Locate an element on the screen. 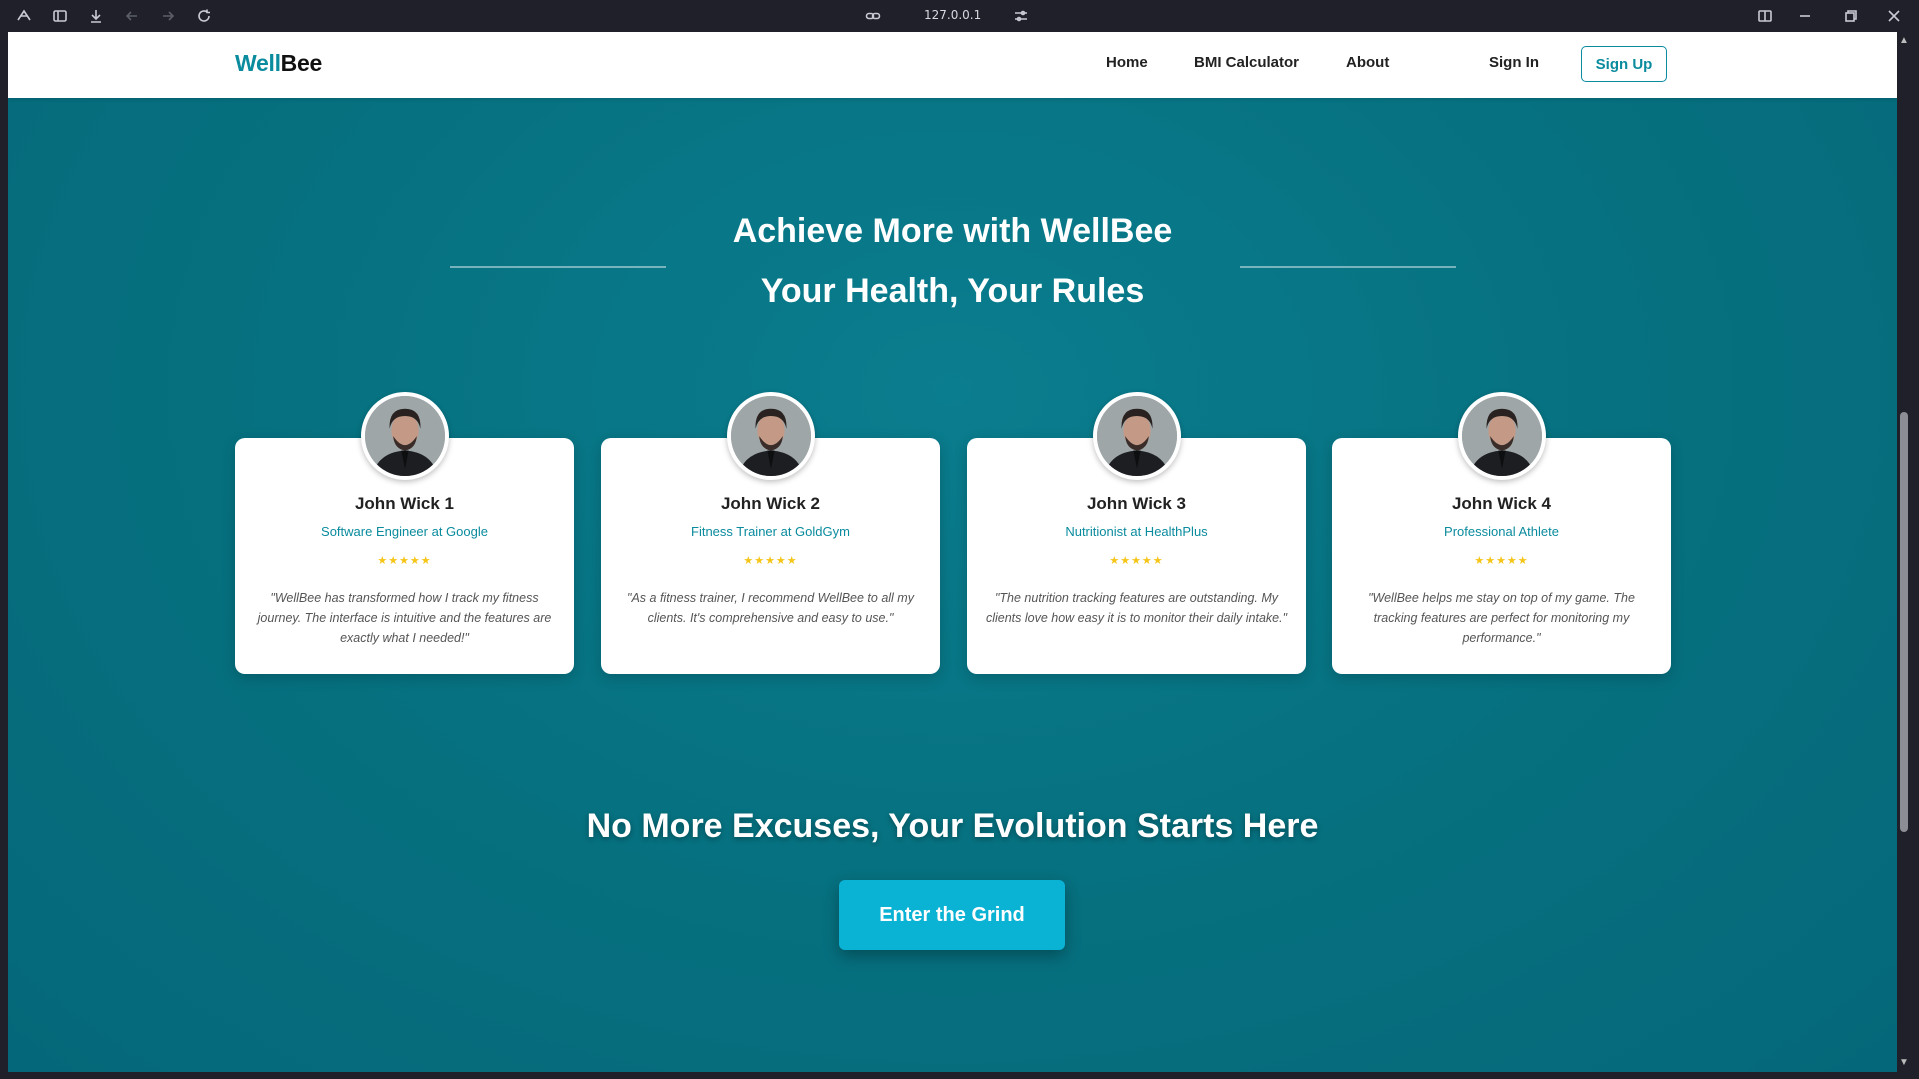  link-icon is located at coordinates (873, 16).